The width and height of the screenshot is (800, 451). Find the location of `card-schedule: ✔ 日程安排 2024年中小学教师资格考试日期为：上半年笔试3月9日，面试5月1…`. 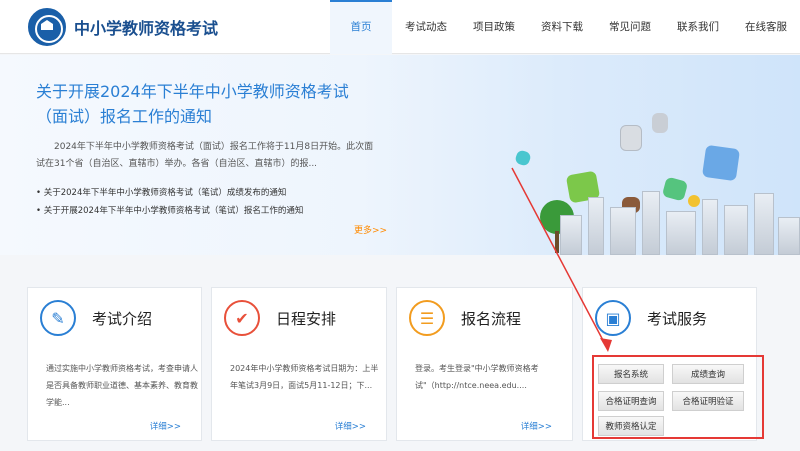

card-schedule: ✔ 日程安排 2024年中小学教师资格考试日期为：上半年笔试3月9日，面试5月1… is located at coordinates (299, 364).